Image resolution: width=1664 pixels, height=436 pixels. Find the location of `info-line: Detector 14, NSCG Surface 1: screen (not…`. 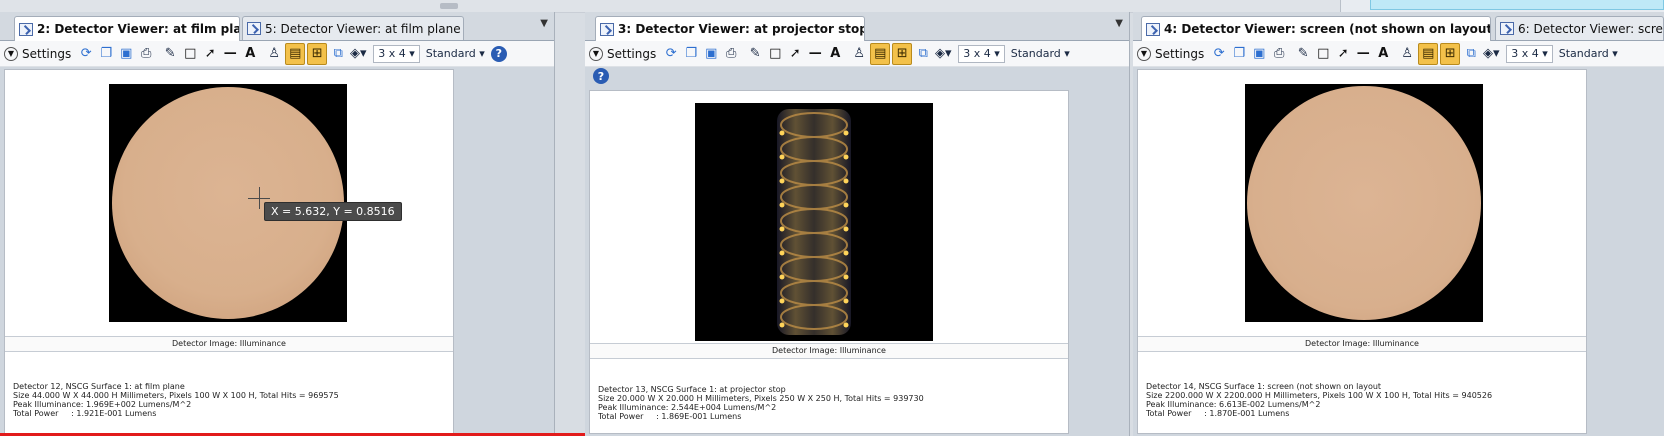

info-line: Detector 14, NSCG Surface 1: screen (not… is located at coordinates (1264, 386).